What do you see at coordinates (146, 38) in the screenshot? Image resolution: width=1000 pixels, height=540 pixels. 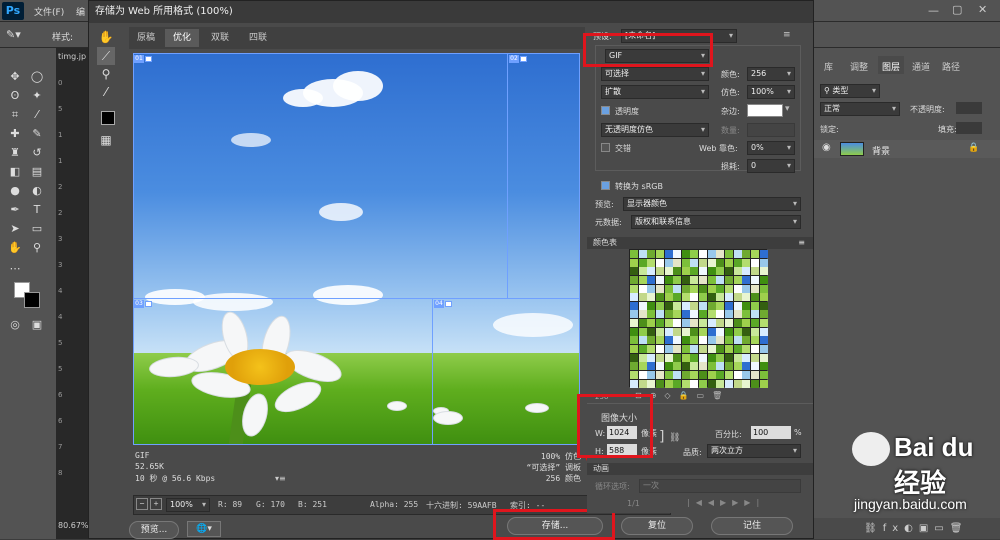 I see `tab-original: 原稿` at bounding box center [146, 38].